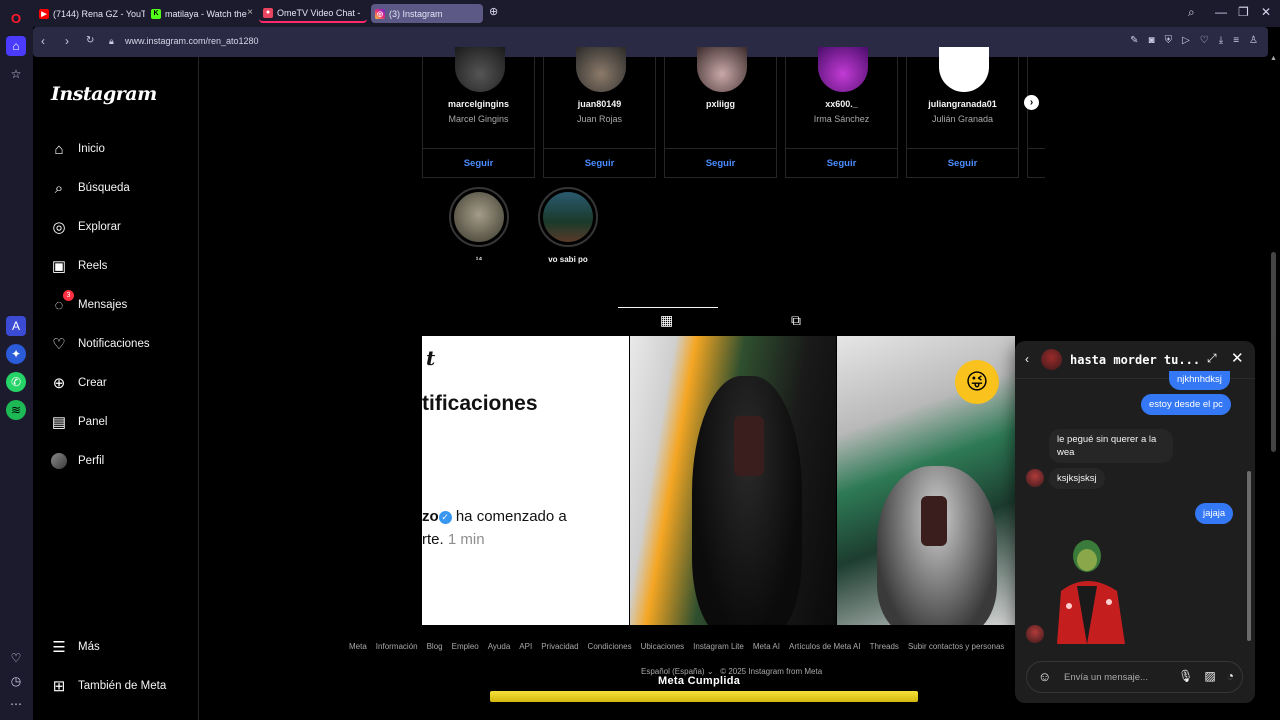 This screenshot has width=1280, height=720. I want to click on grid-post, so click(733, 480).